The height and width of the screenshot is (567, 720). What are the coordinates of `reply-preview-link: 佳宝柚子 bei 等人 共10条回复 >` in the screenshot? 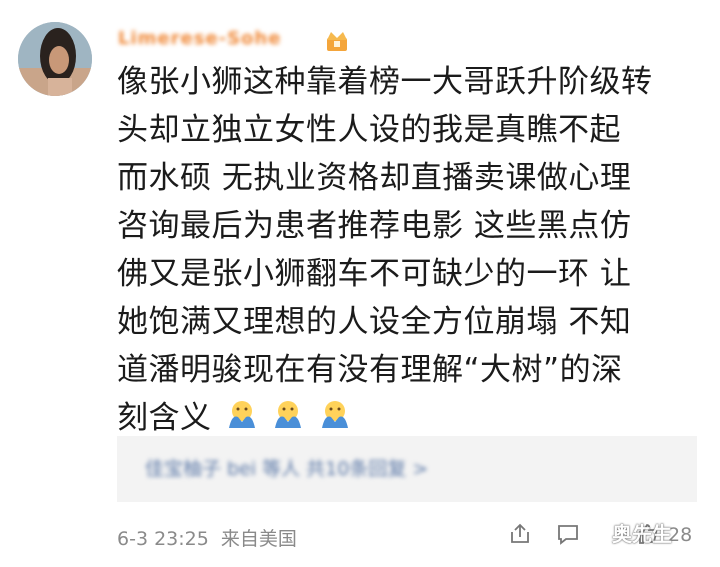 It's located at (286, 467).